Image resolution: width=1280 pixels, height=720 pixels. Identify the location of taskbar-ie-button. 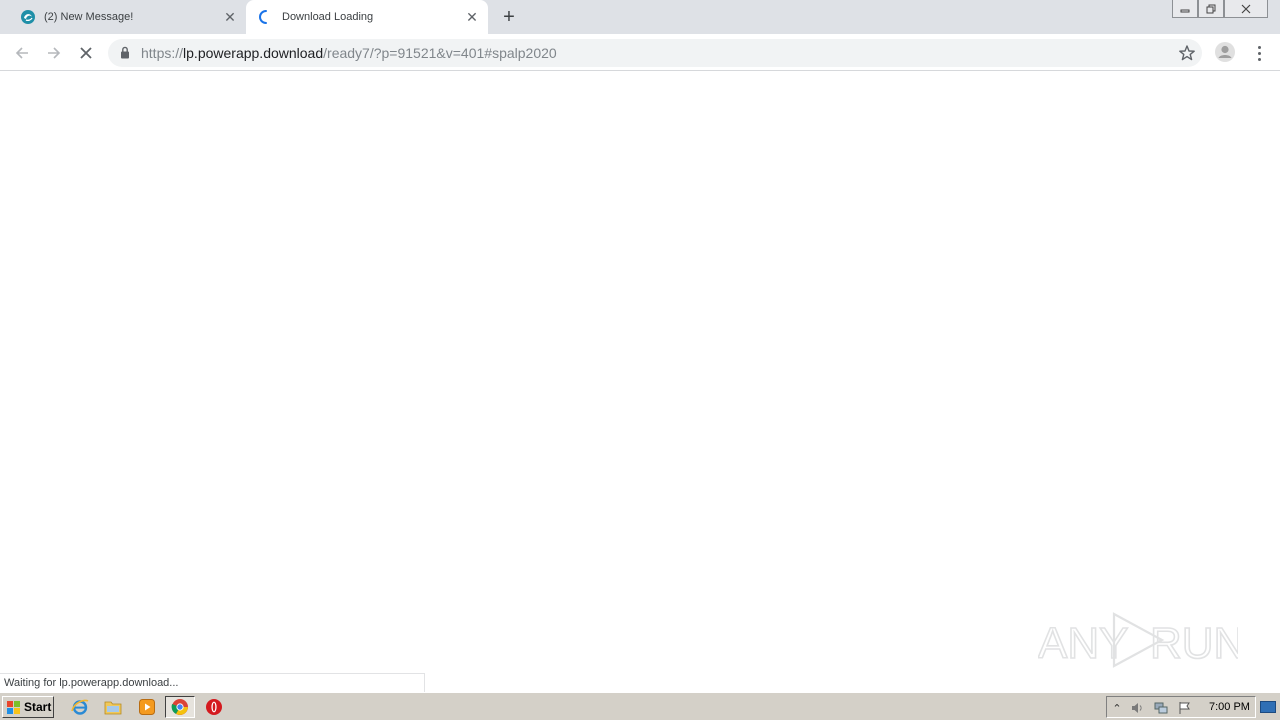
(80, 707).